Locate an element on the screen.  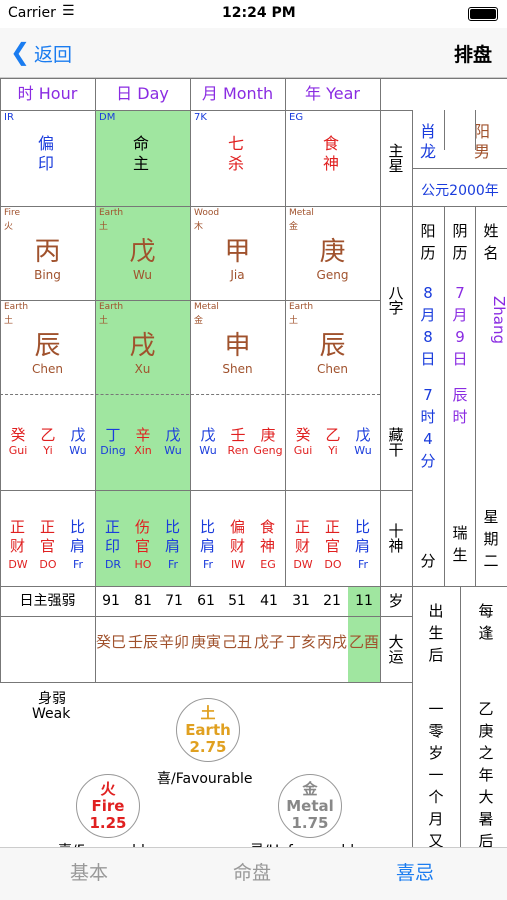
hidden-stem: 乙 is located at coordinates (48, 435).